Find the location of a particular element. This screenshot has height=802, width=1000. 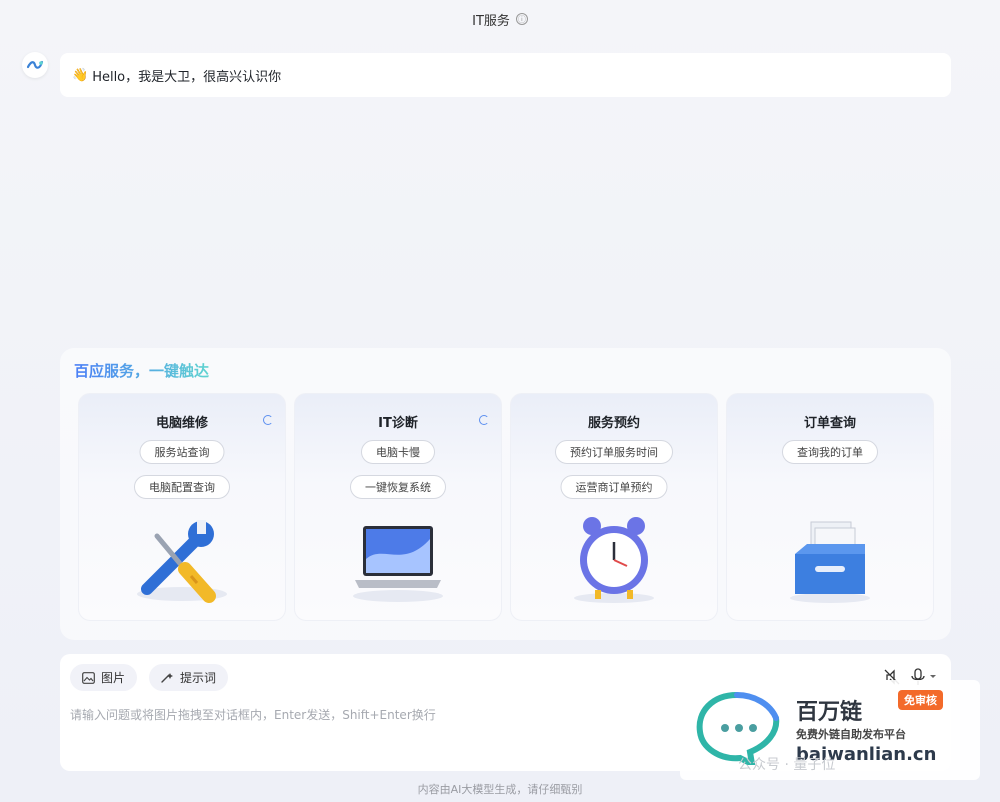

laptop-icon is located at coordinates (398, 564).